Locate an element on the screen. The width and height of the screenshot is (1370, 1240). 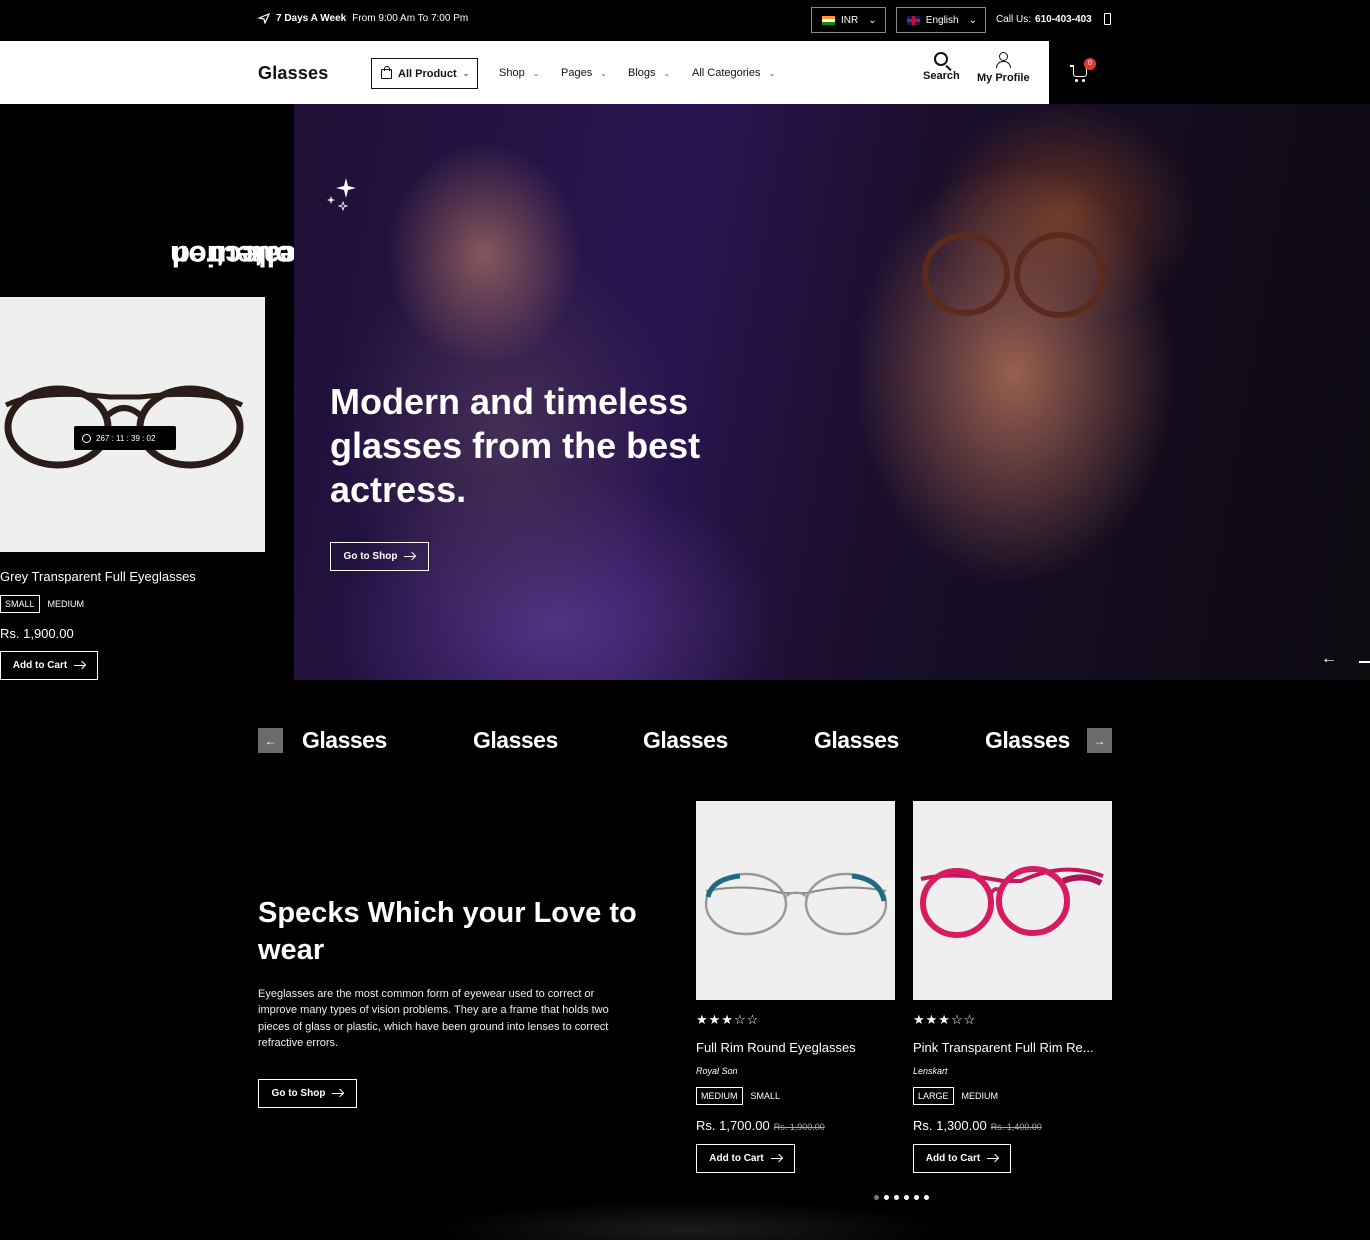
section-title: Specks Which your Love to wear is located at coordinates (447, 931).